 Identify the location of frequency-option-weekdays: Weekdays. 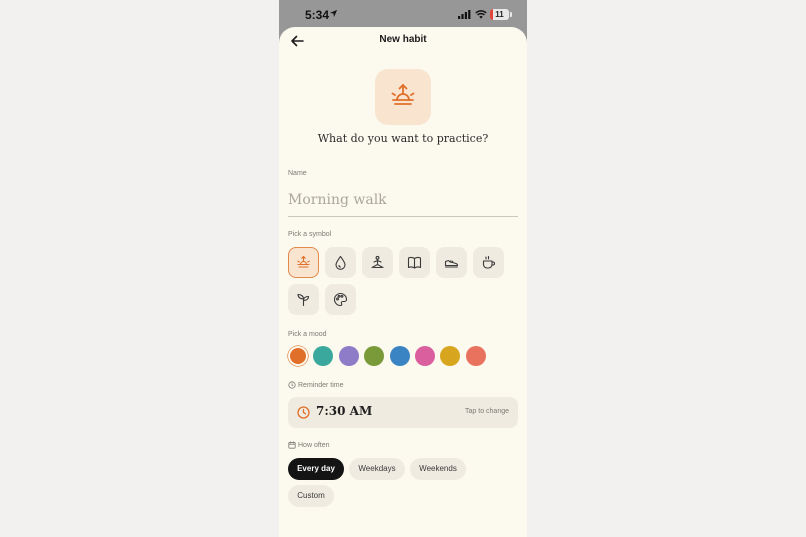
(377, 469).